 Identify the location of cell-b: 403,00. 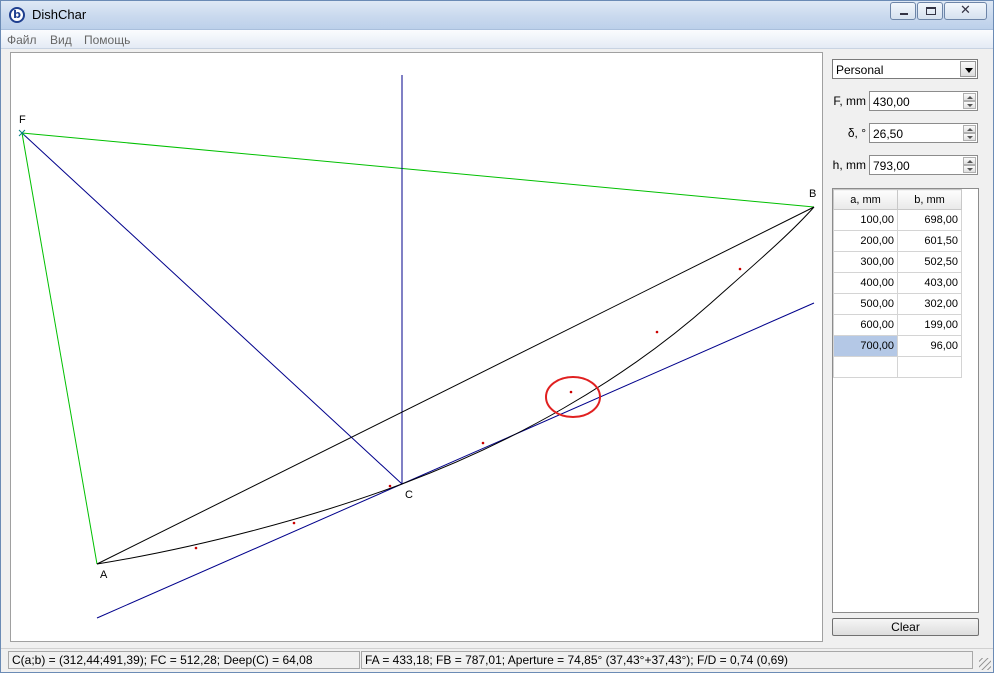
(929, 283).